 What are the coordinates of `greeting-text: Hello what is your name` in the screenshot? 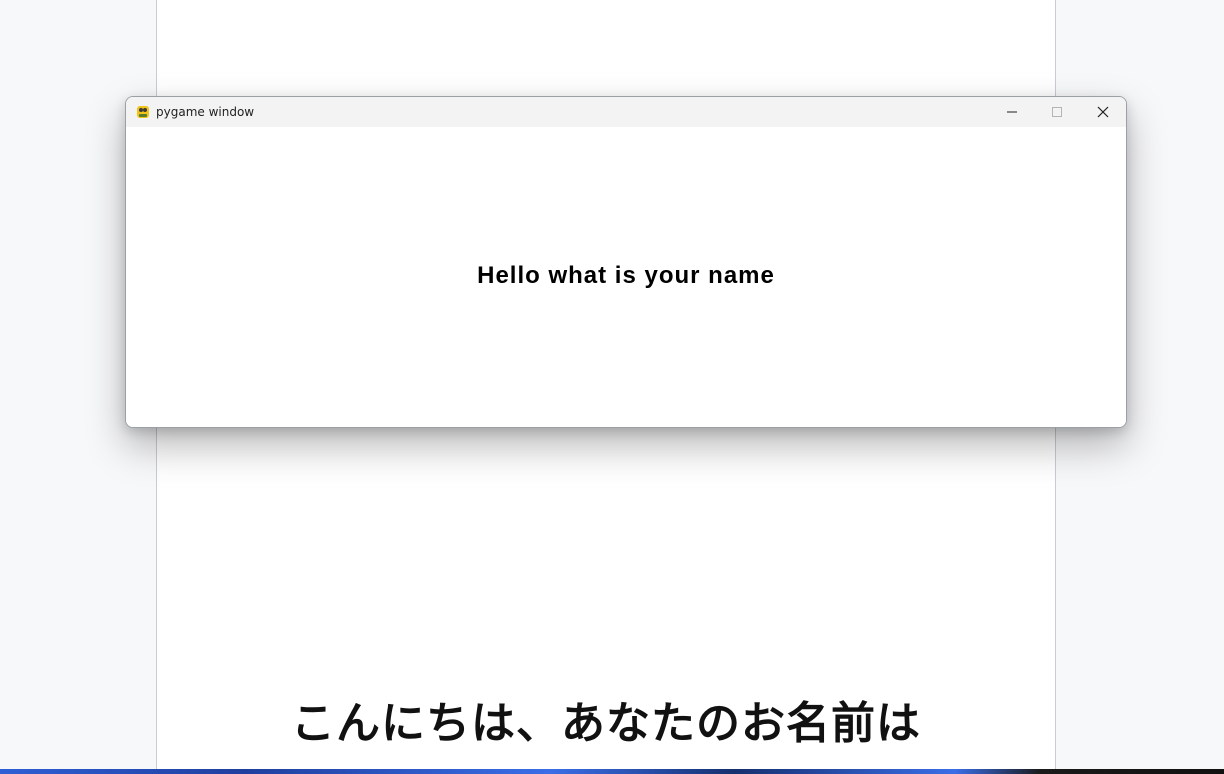 It's located at (626, 275).